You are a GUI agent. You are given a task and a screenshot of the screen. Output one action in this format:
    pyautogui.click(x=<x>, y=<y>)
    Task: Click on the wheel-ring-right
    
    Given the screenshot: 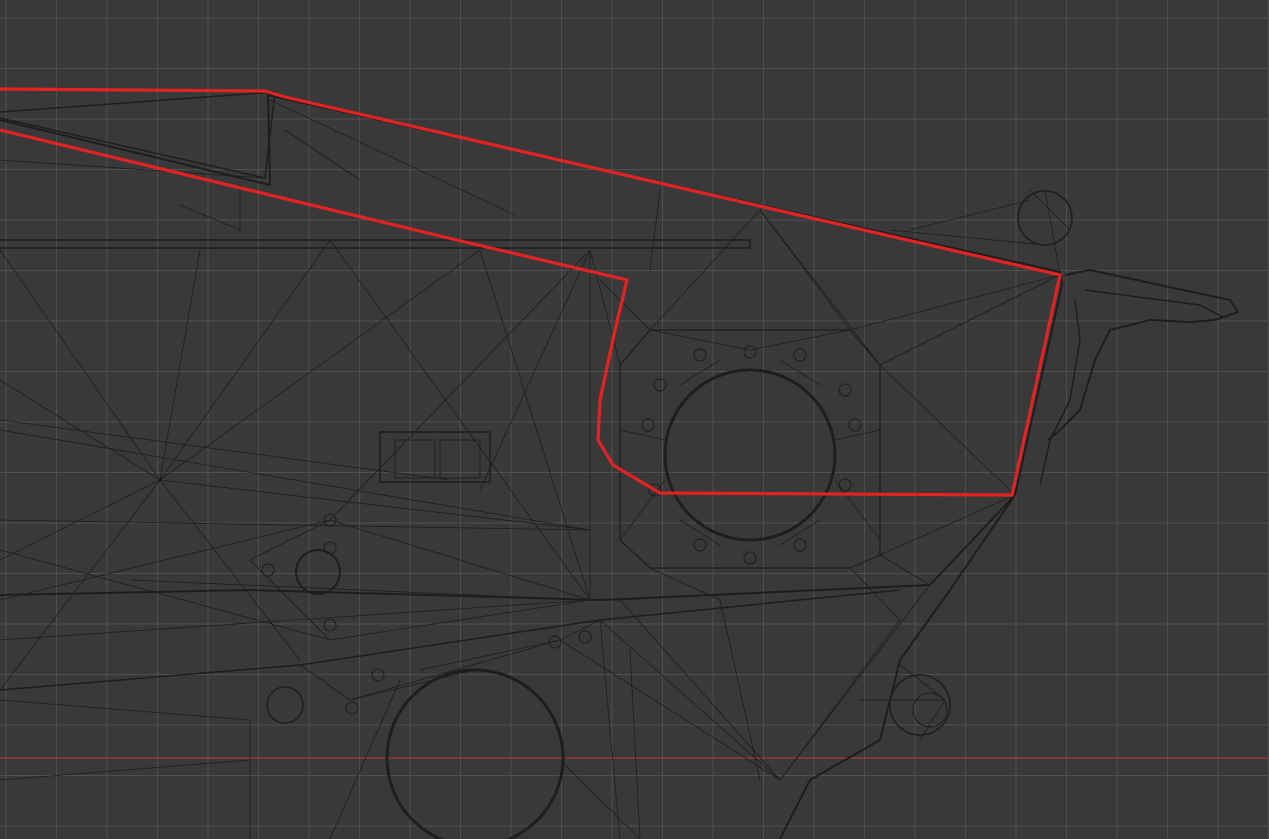 What is the action you would take?
    pyautogui.click(x=750, y=449)
    